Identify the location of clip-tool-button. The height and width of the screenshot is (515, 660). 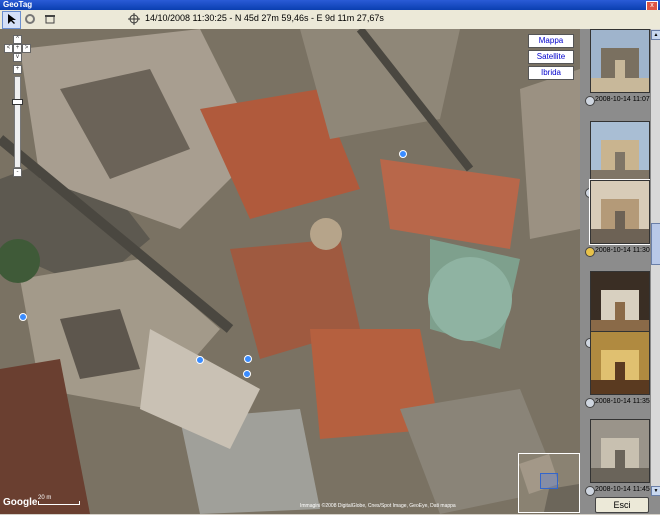
(49, 20).